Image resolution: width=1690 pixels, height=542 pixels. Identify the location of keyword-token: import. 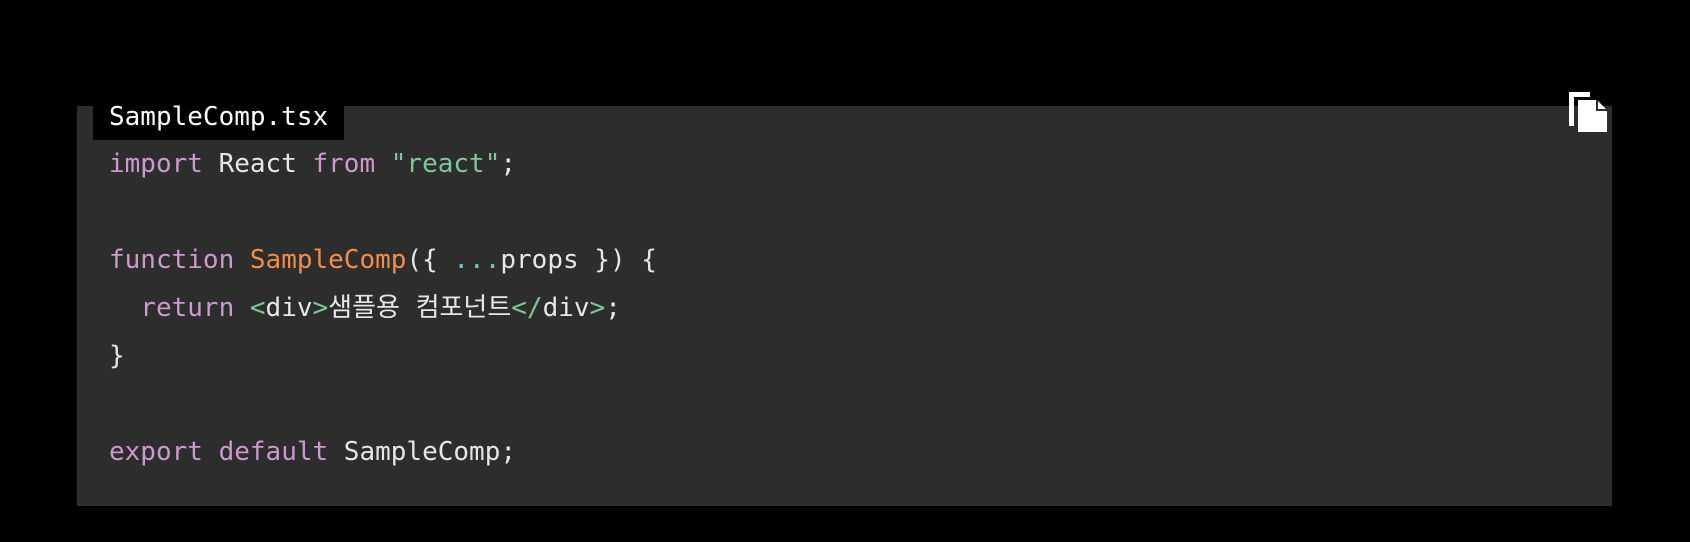
(156, 164).